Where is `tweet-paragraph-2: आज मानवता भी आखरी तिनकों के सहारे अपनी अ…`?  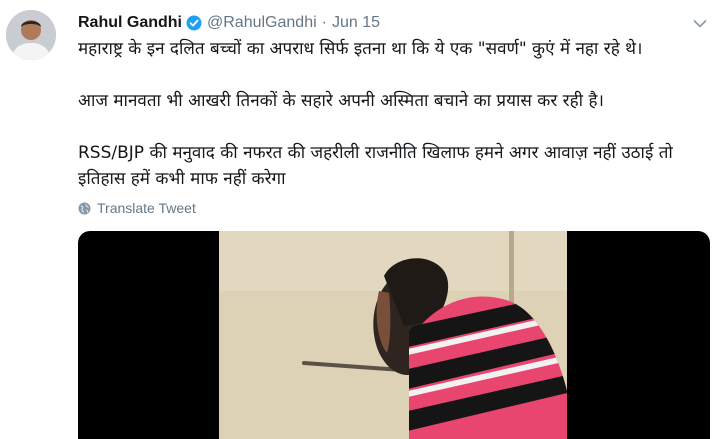 tweet-paragraph-2: आज मानवता भी आखरी तिनकों के सहारे अपनी अ… is located at coordinates (341, 101).